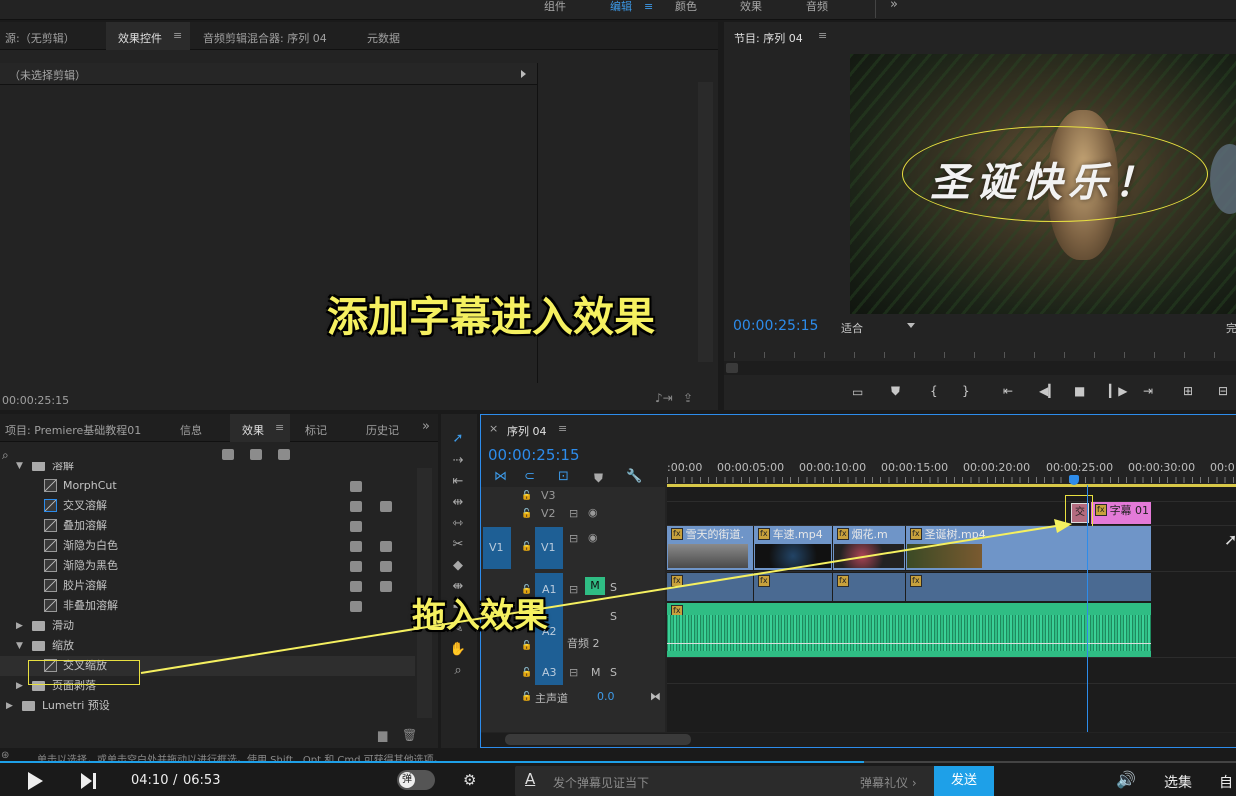 The width and height of the screenshot is (1236, 796). Describe the element at coordinates (601, 783) in the screenshot. I see `danmu-placeholder: 发个弹幕见证当下` at that location.